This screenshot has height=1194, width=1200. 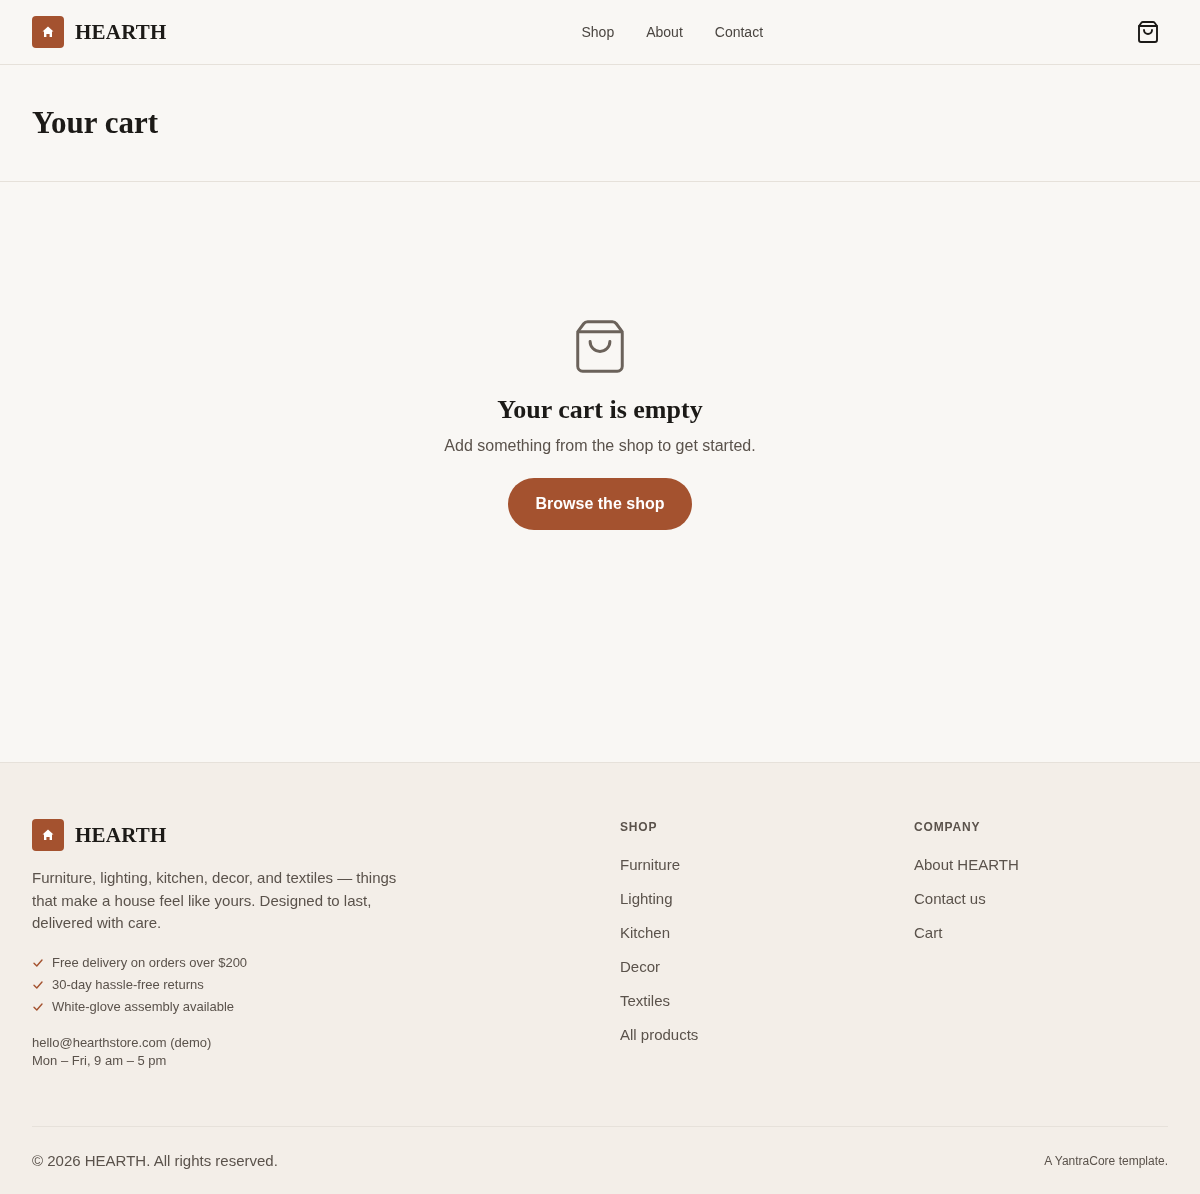 I want to click on footer-link: Decor, so click(x=640, y=967).